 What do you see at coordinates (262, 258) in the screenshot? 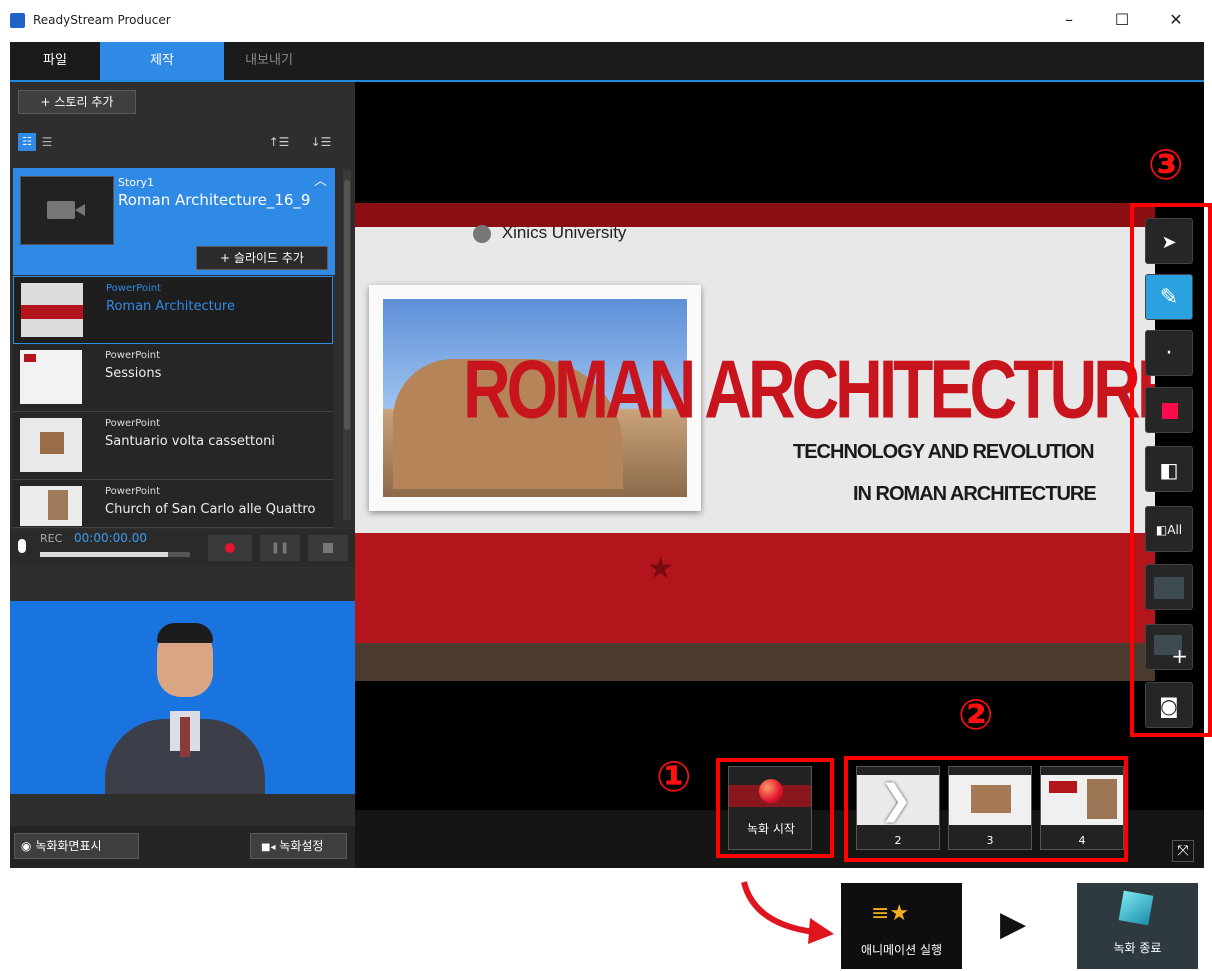
I see `add-slide-button: + 슬라이드 추가` at bounding box center [262, 258].